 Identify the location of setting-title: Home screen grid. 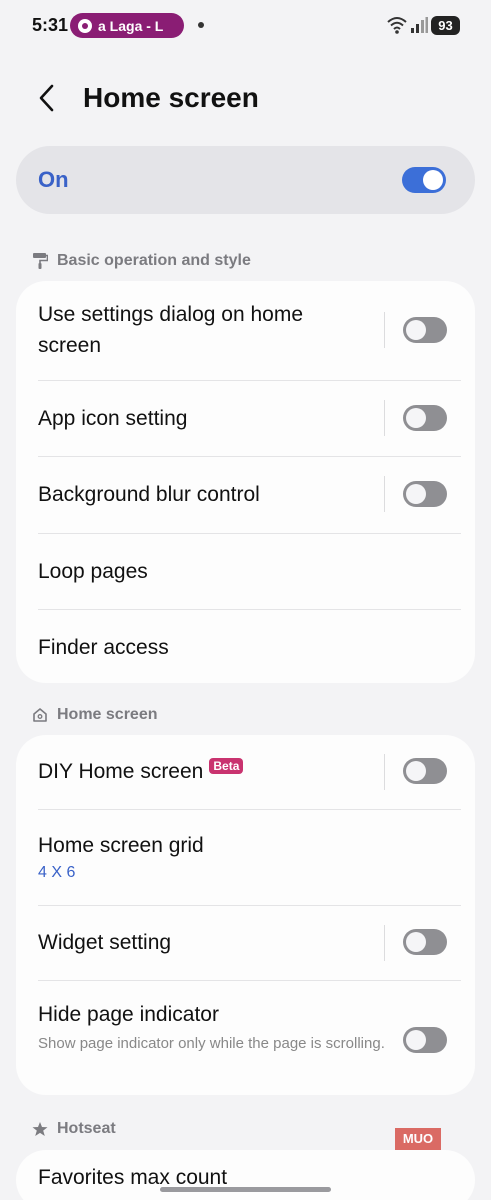
(121, 845).